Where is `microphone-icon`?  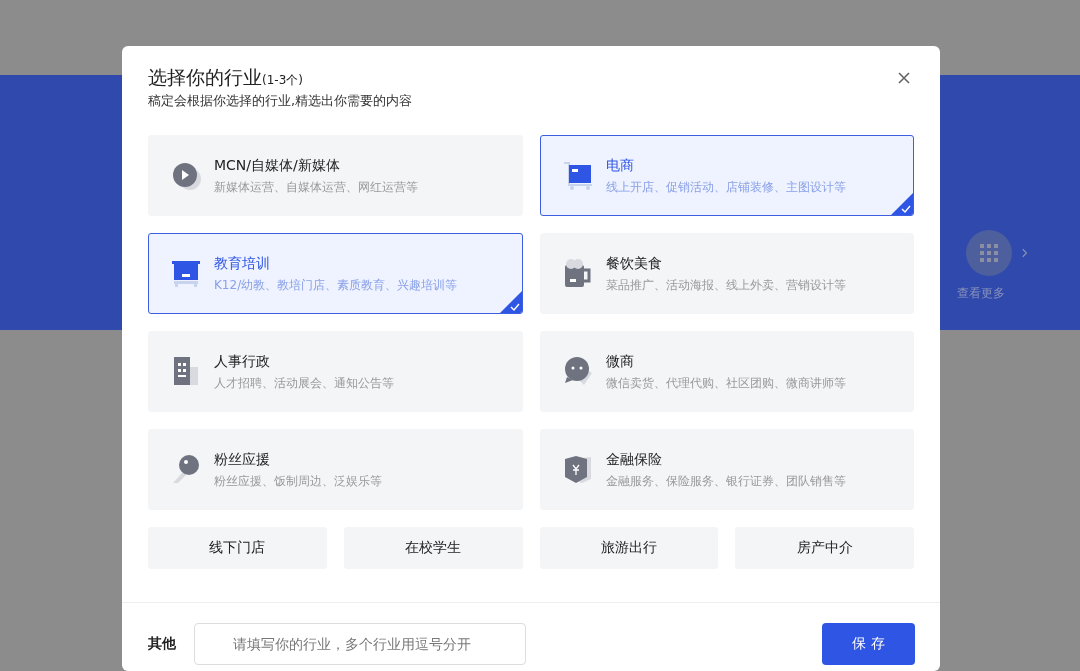
microphone-icon is located at coordinates (186, 469).